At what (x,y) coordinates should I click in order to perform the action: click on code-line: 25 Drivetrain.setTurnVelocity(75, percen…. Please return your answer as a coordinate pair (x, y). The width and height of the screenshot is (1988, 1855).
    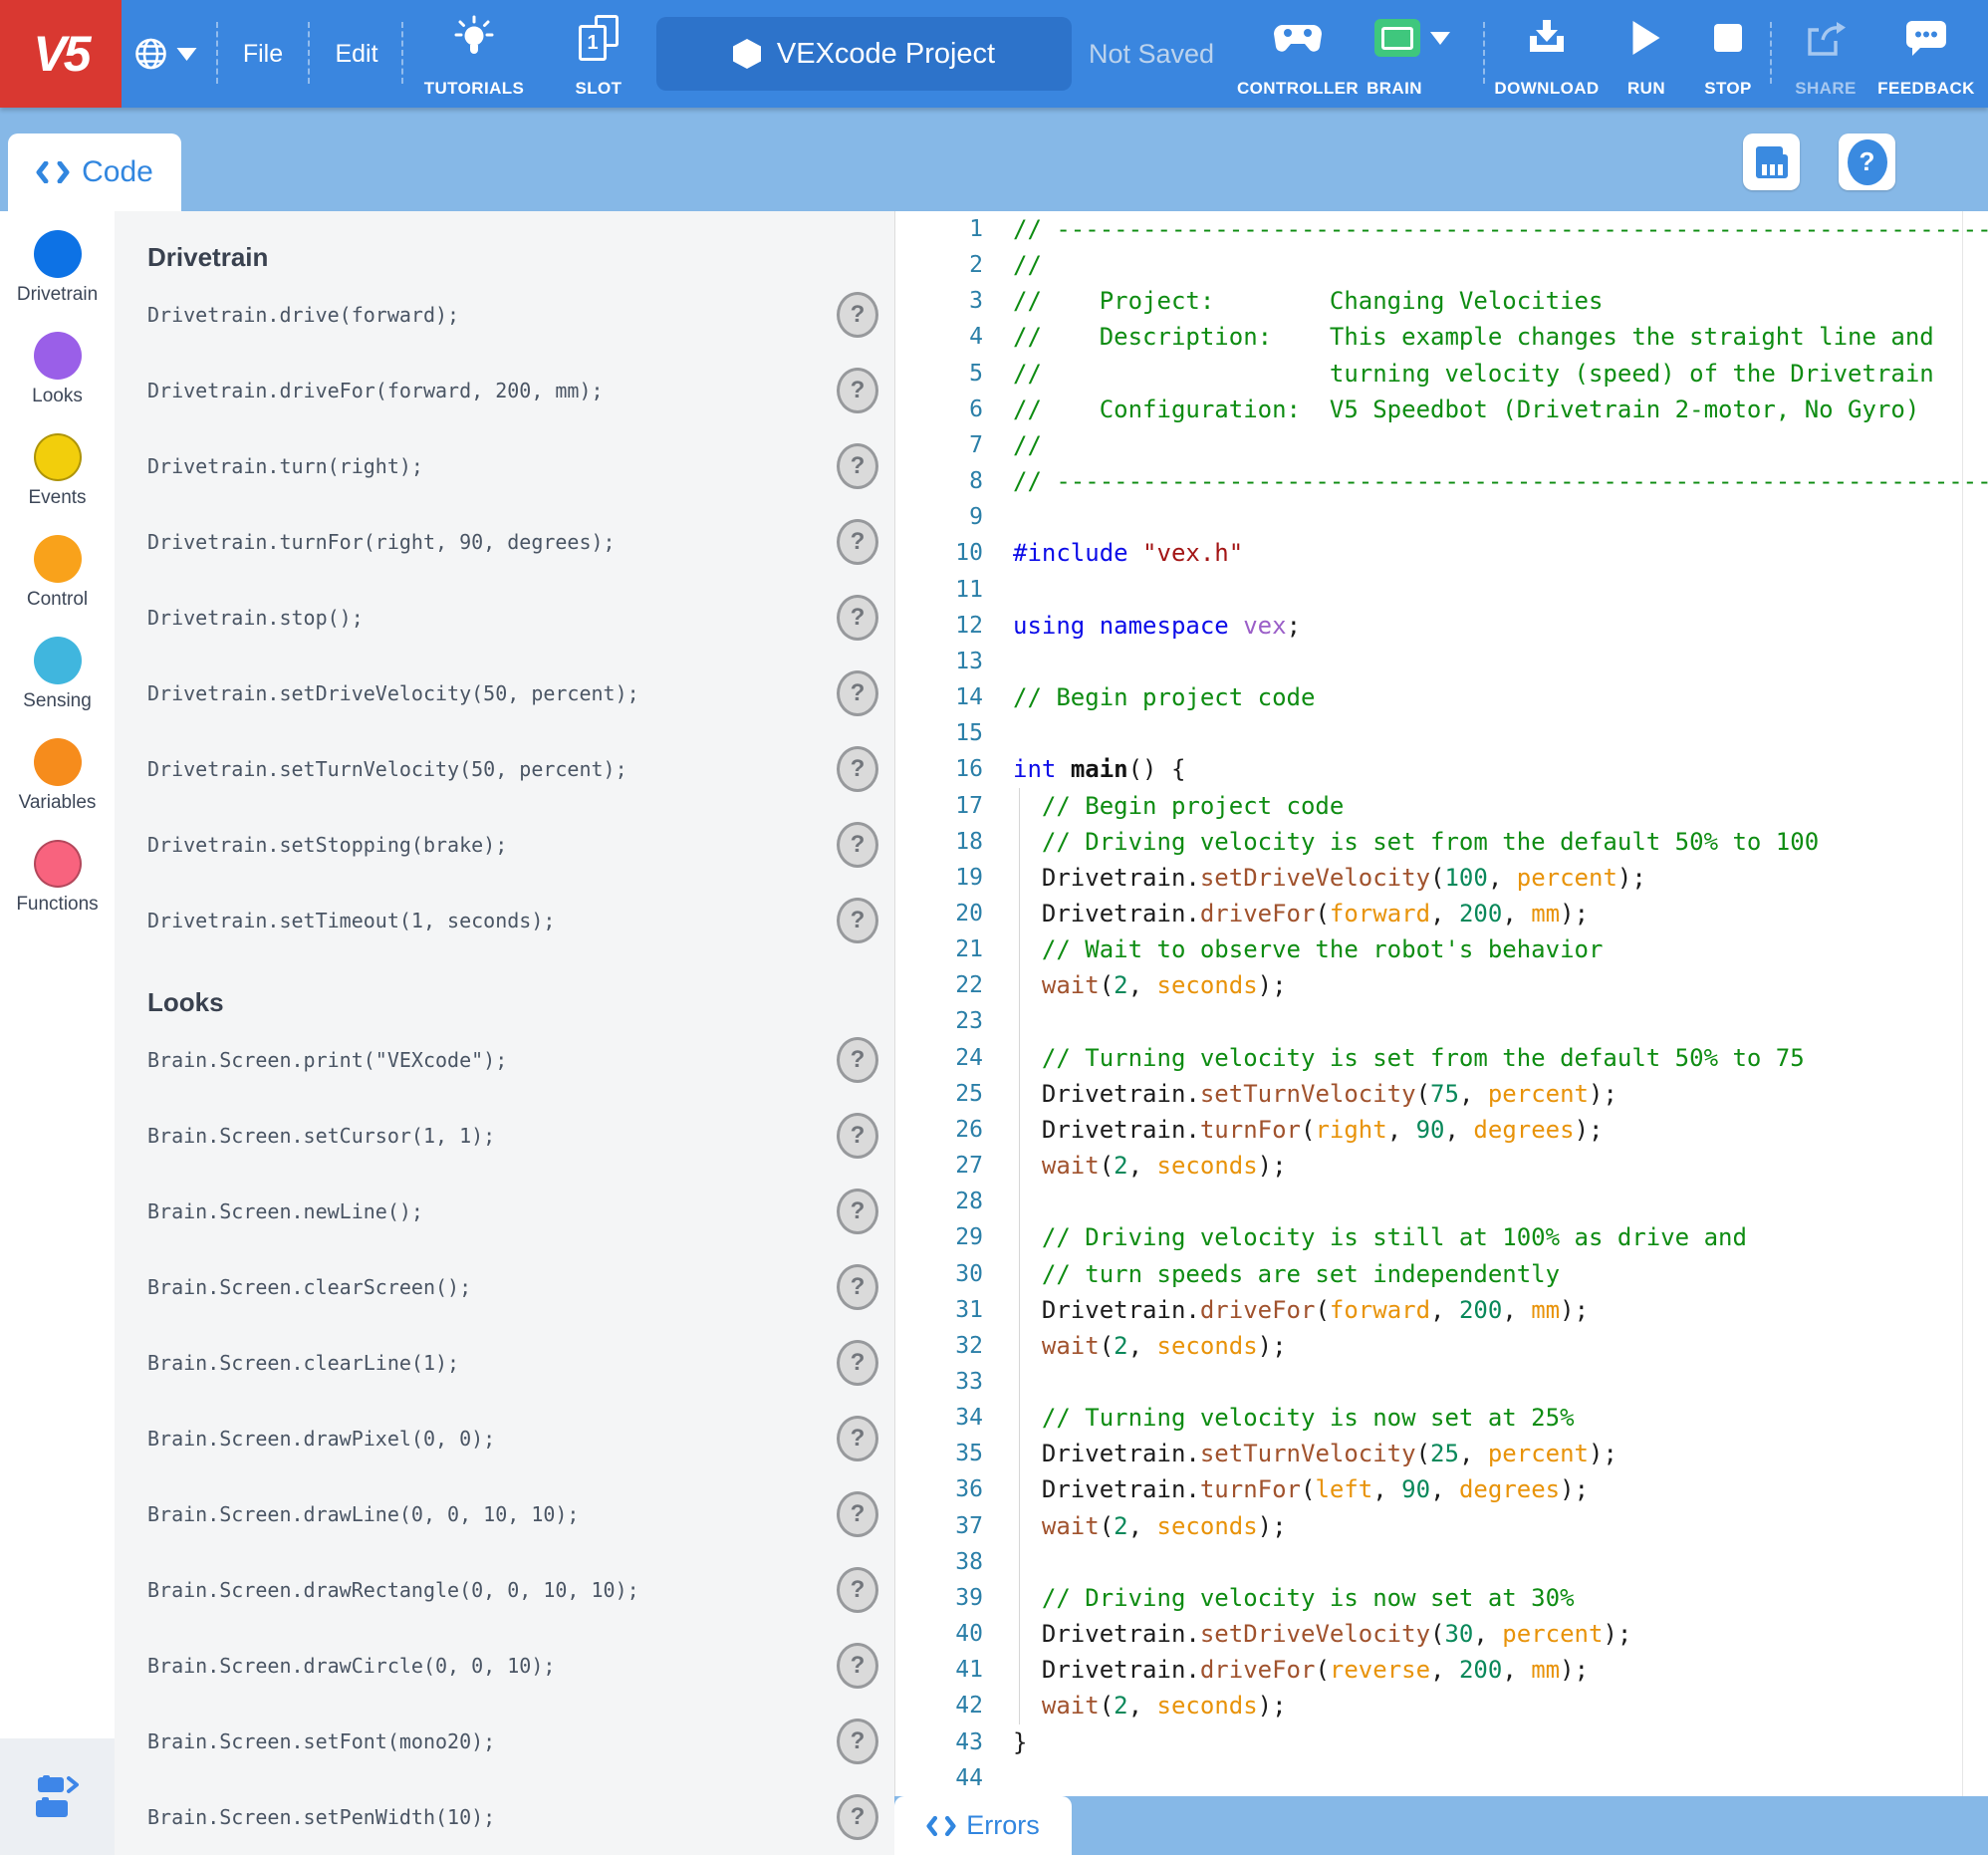
    Looking at the image, I should click on (1441, 1093).